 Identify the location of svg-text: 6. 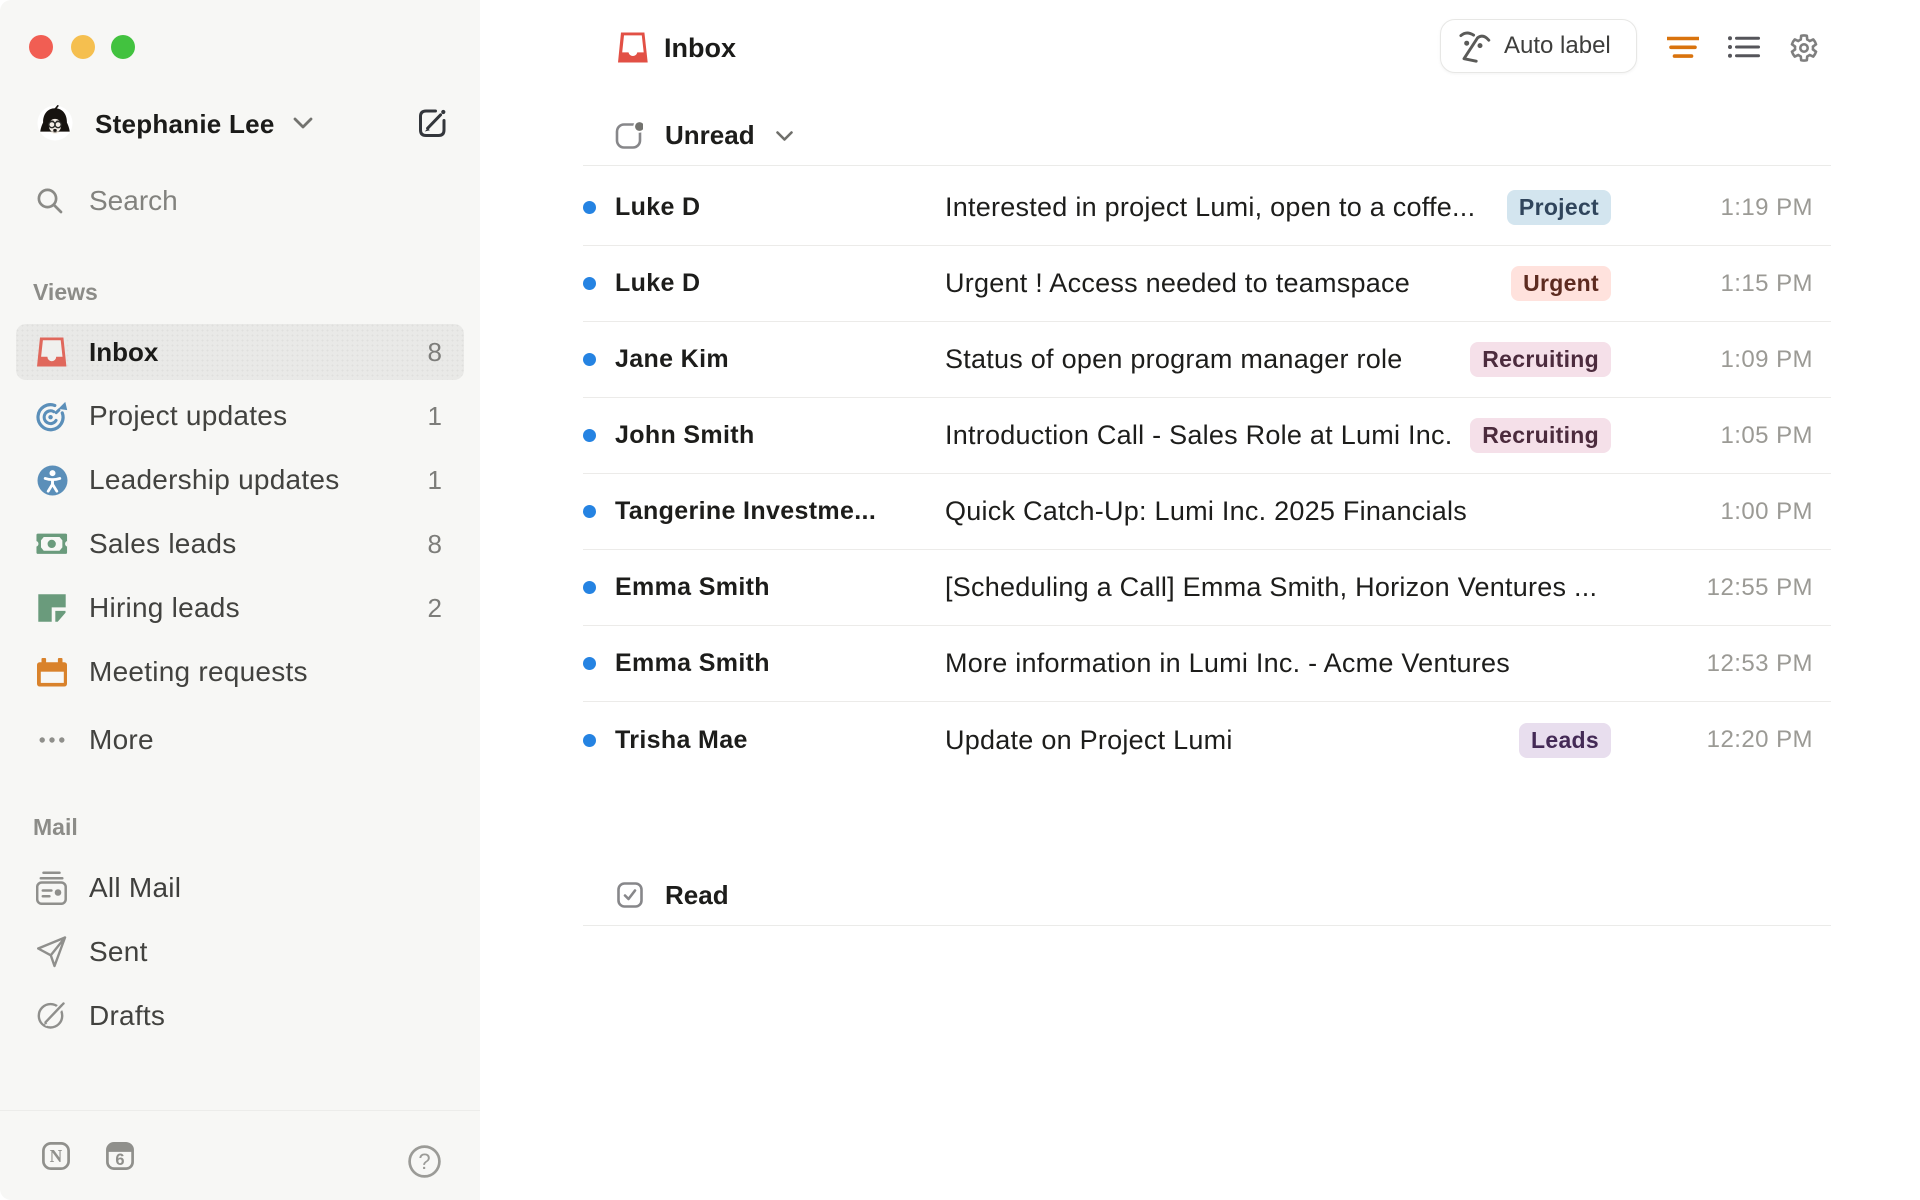
(119, 1160).